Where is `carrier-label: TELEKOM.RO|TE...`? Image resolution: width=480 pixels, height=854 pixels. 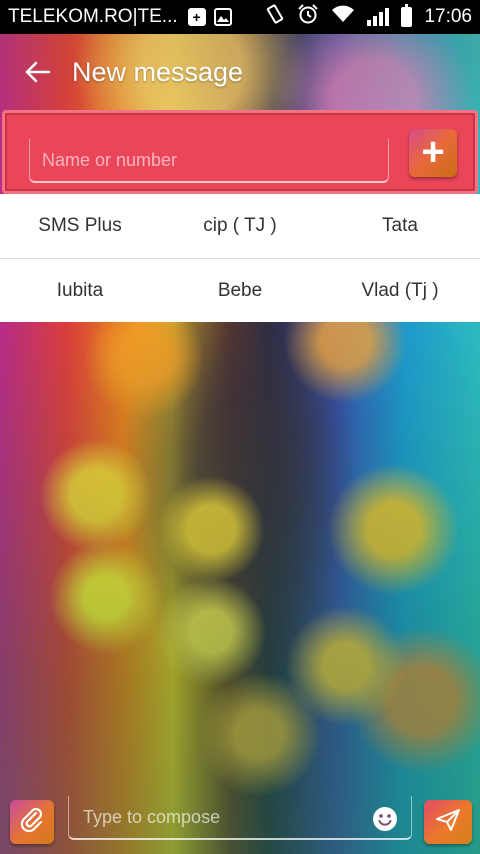 carrier-label: TELEKOM.RO|TE... is located at coordinates (93, 16).